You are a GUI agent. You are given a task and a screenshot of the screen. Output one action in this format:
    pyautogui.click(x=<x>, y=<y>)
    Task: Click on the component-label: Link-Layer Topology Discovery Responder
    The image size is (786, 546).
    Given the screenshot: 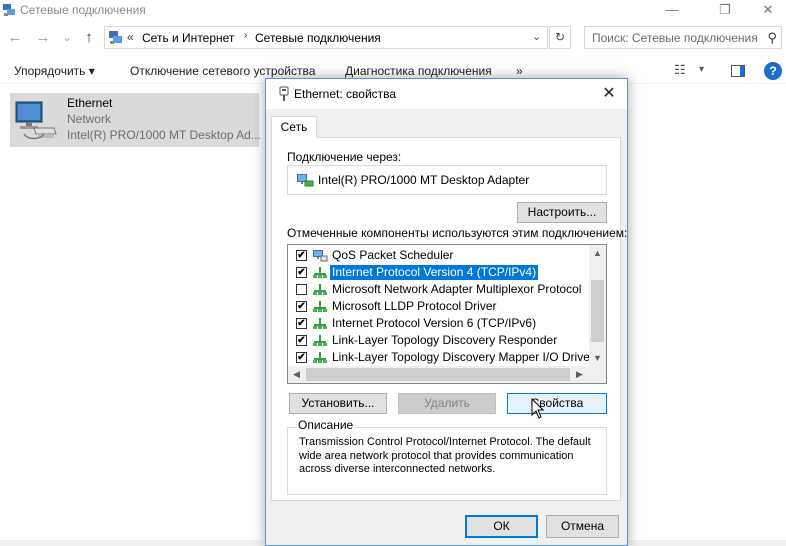 What is the action you would take?
    pyautogui.click(x=445, y=340)
    